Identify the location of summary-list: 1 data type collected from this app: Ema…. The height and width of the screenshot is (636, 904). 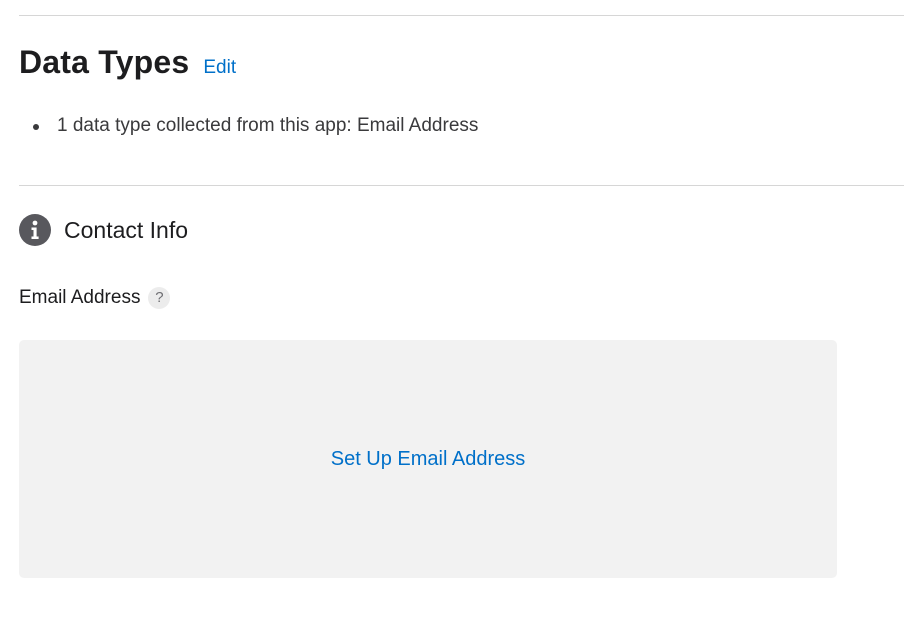
(248, 126).